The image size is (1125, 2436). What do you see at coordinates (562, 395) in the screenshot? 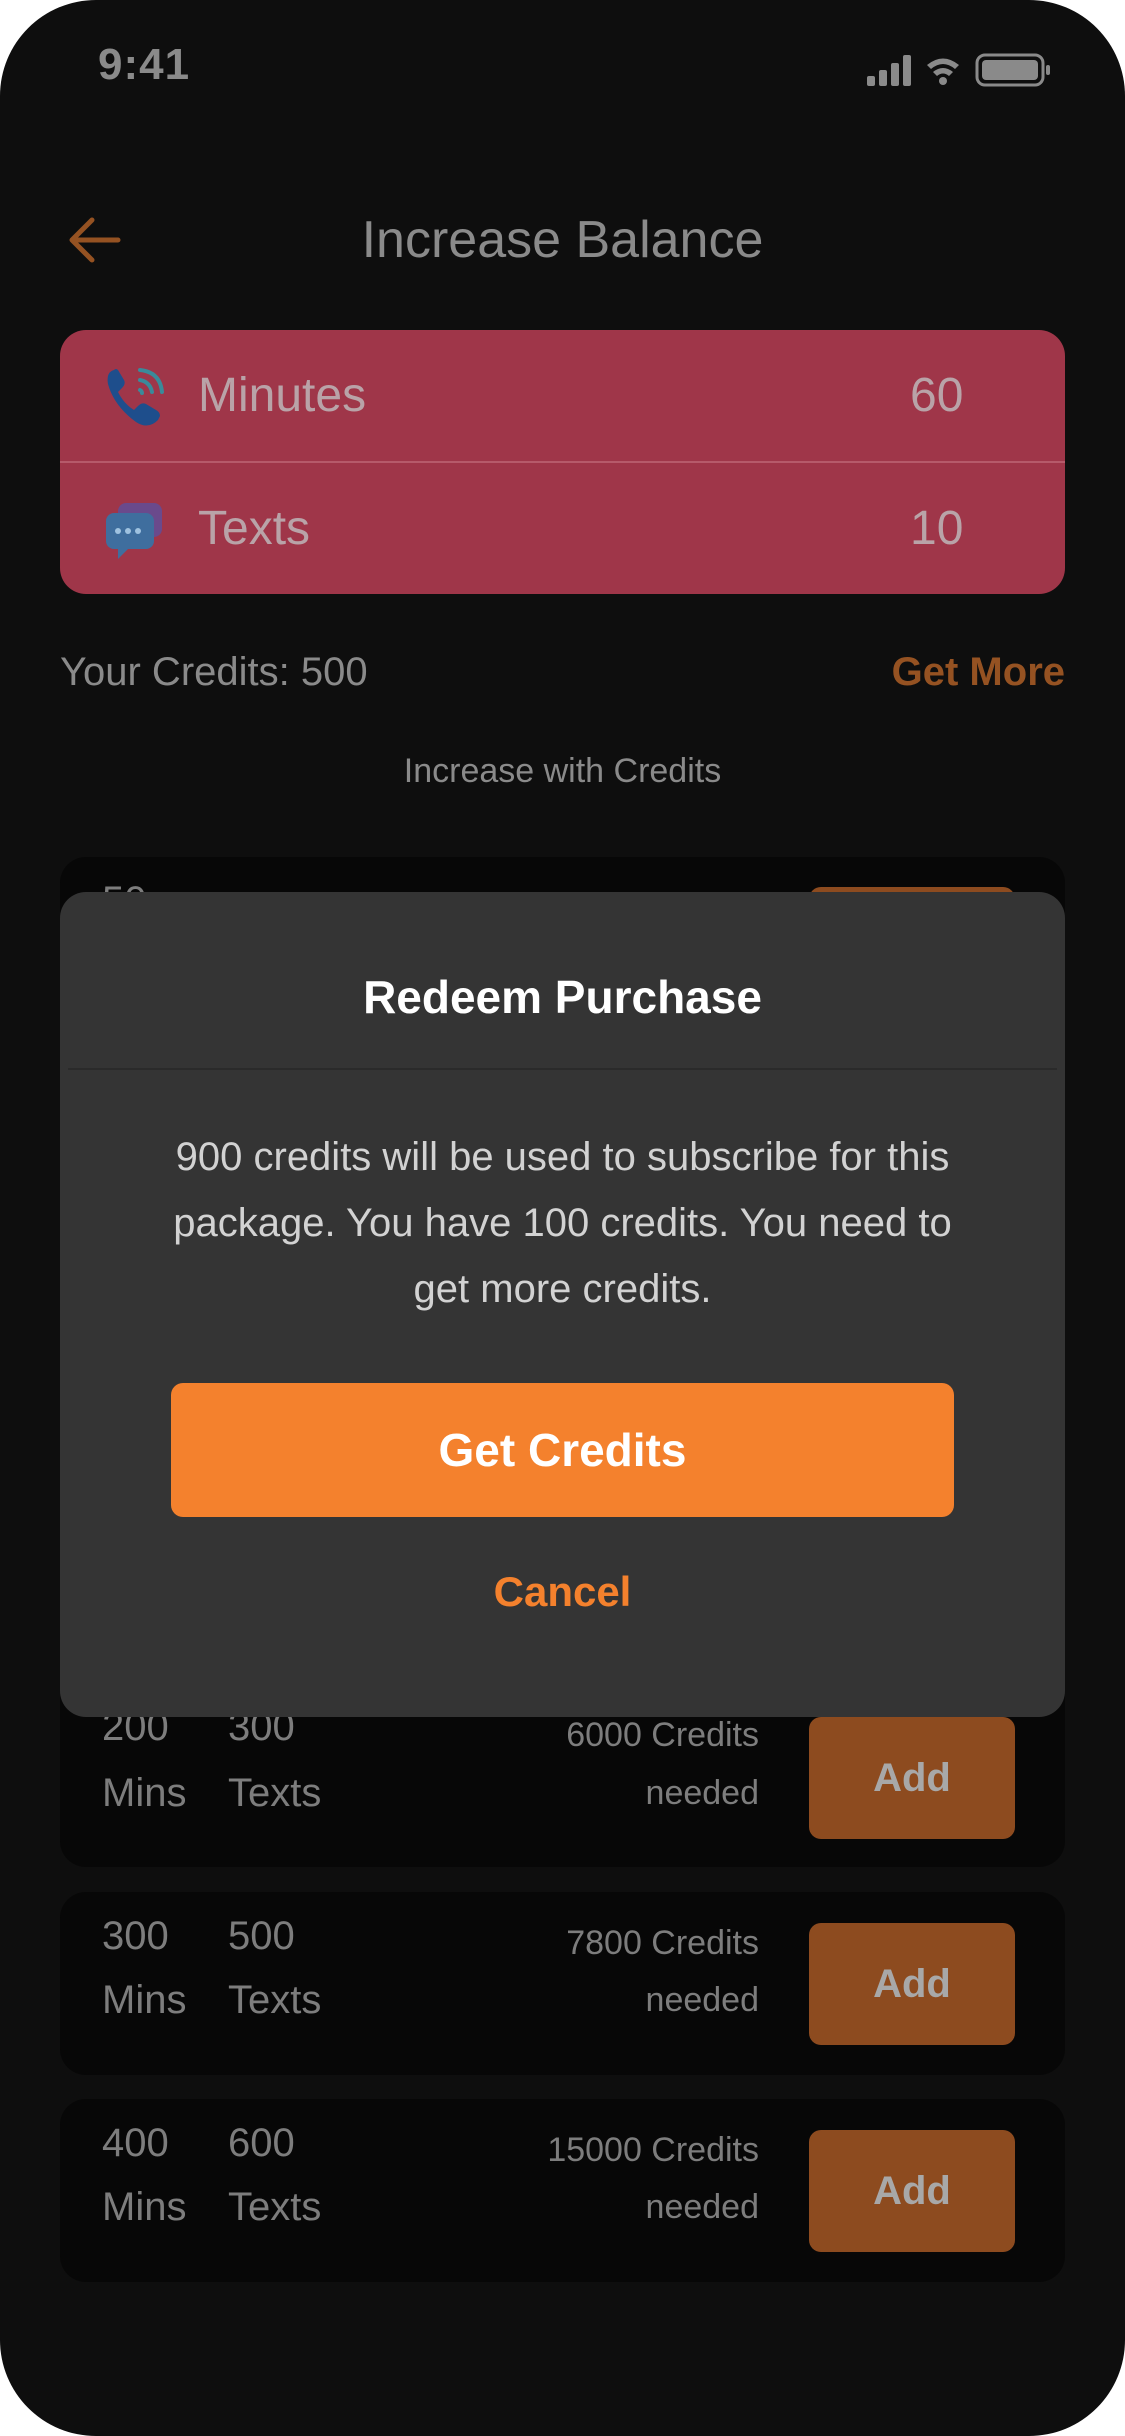
I see `balance-row-minutes: Minutes 60` at bounding box center [562, 395].